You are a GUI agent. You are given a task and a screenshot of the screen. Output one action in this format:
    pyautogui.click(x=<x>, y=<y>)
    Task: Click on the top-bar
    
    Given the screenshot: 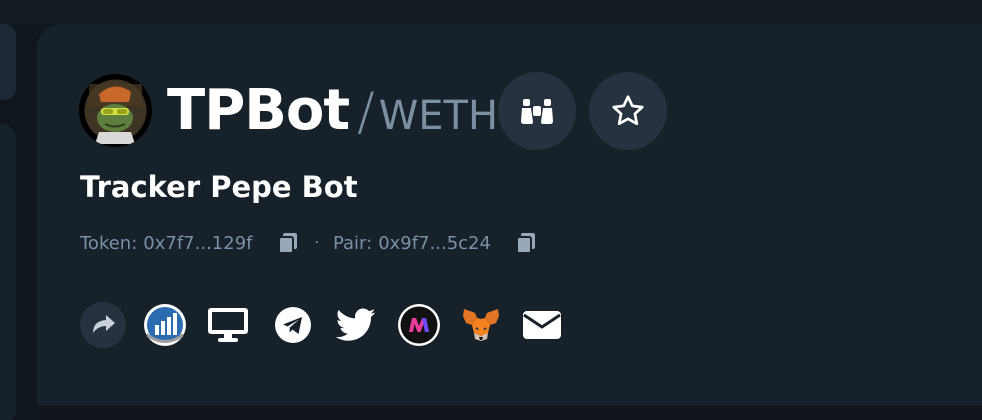 What is the action you would take?
    pyautogui.click(x=491, y=12)
    